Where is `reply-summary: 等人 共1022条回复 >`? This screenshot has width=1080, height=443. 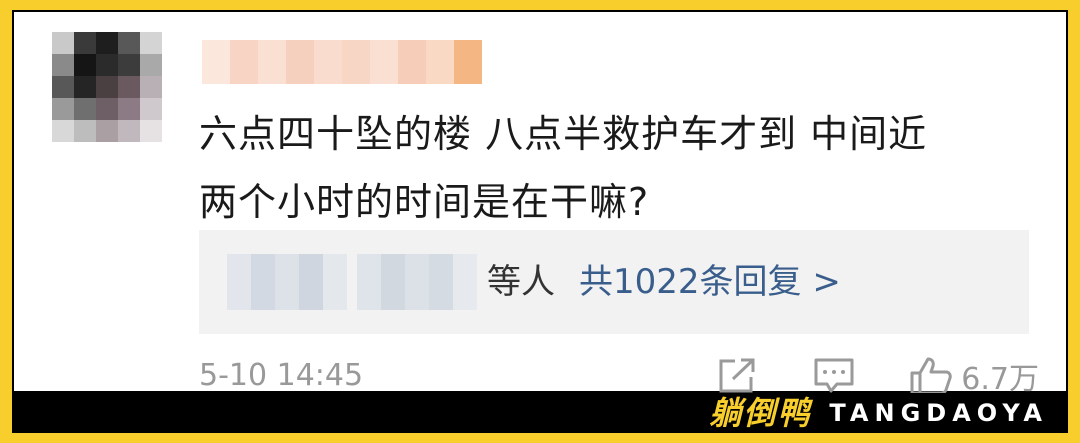 reply-summary: 等人 共1022条回复 > is located at coordinates (664, 282).